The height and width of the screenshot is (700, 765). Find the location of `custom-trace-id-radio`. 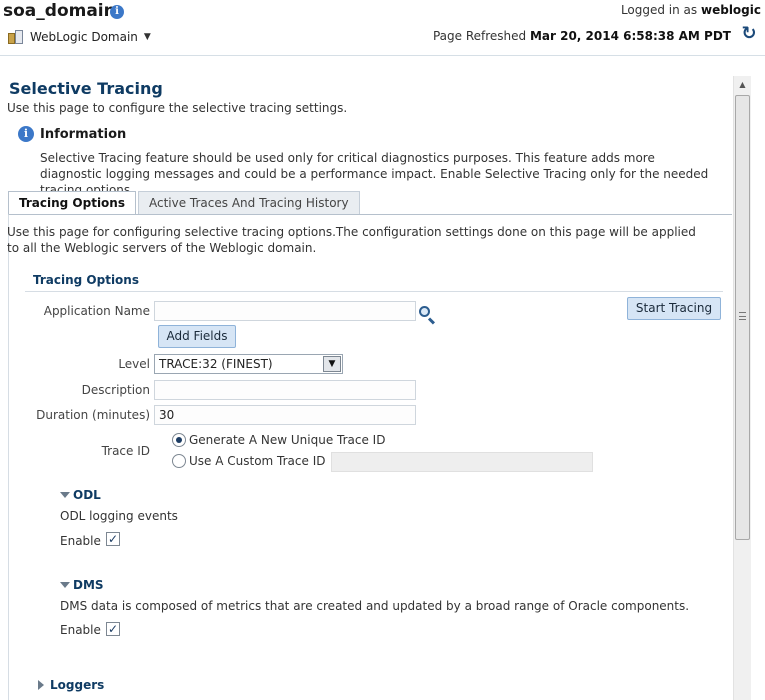

custom-trace-id-radio is located at coordinates (179, 461).